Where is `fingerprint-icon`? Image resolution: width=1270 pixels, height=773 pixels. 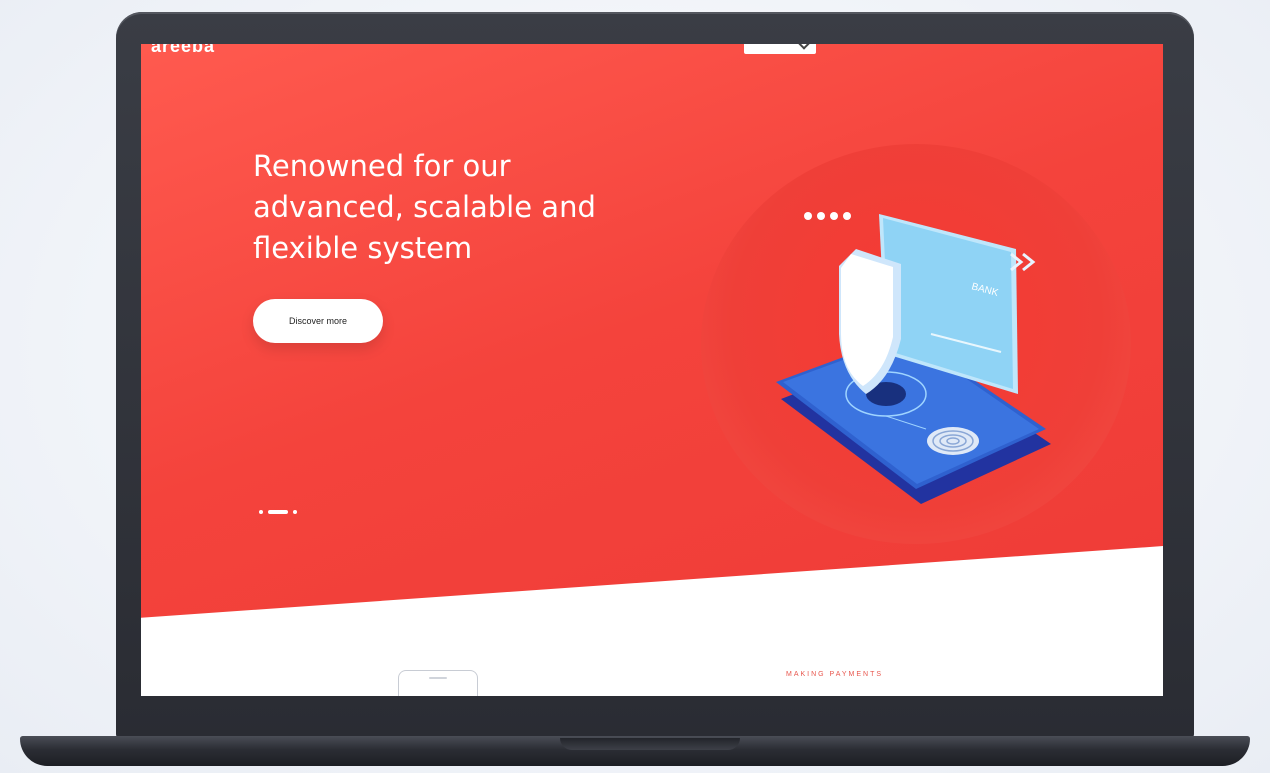
fingerprint-icon is located at coordinates (953, 441).